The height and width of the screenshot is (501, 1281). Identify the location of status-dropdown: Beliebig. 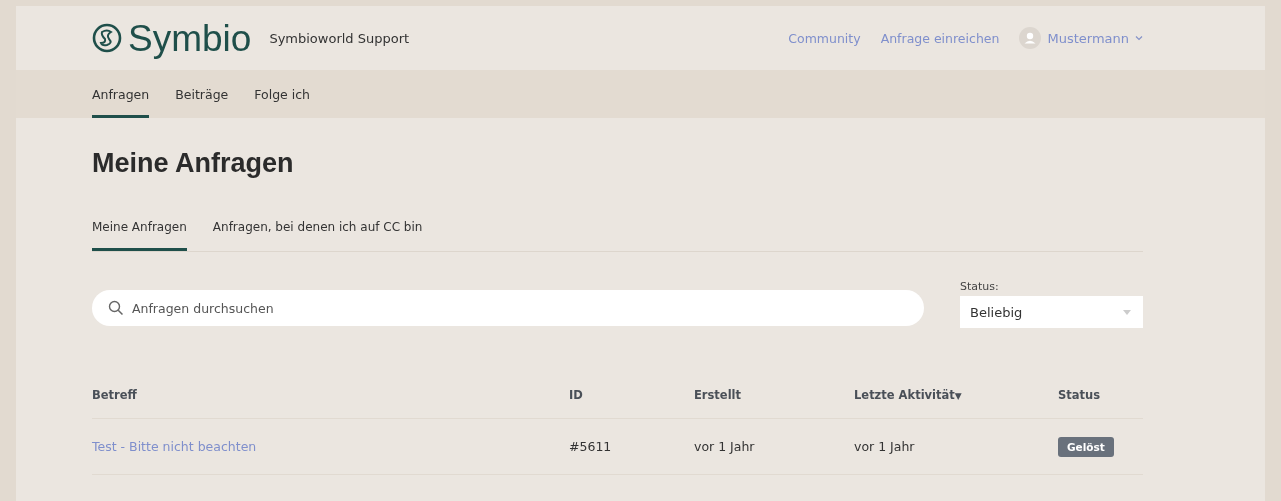
(1051, 312).